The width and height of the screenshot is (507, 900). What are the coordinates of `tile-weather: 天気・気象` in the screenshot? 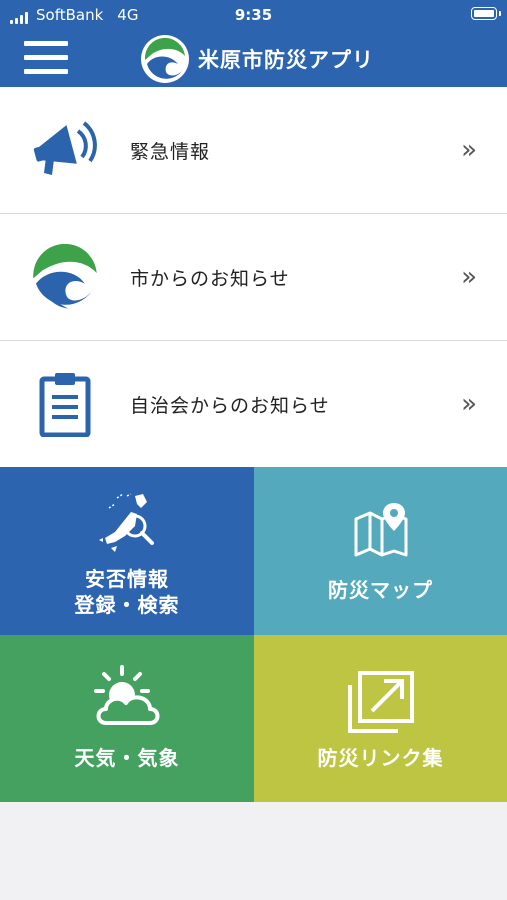 It's located at (127, 718).